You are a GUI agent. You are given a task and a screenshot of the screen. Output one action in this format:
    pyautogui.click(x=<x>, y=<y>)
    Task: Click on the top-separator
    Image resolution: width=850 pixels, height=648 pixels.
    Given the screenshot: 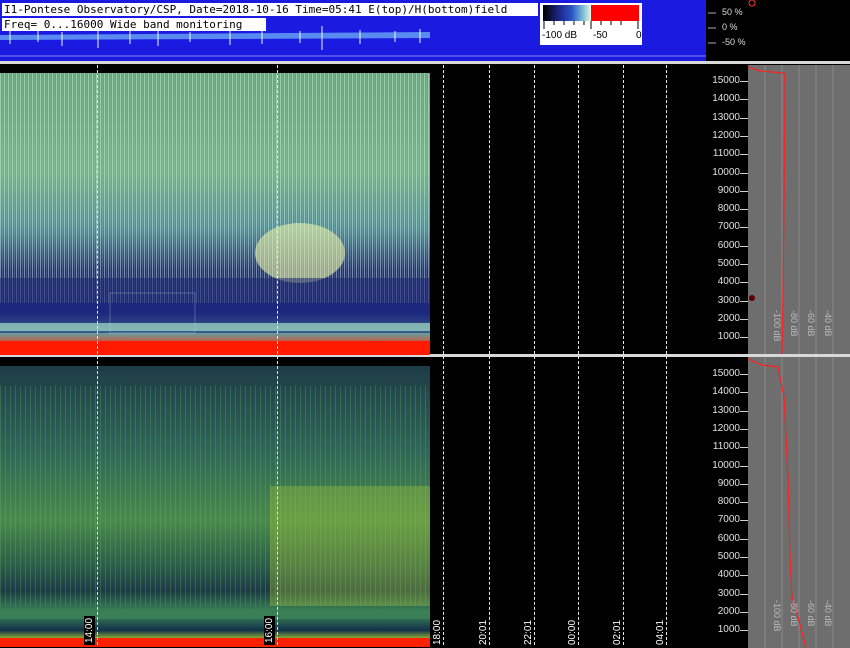 What is the action you would take?
    pyautogui.click(x=425, y=62)
    